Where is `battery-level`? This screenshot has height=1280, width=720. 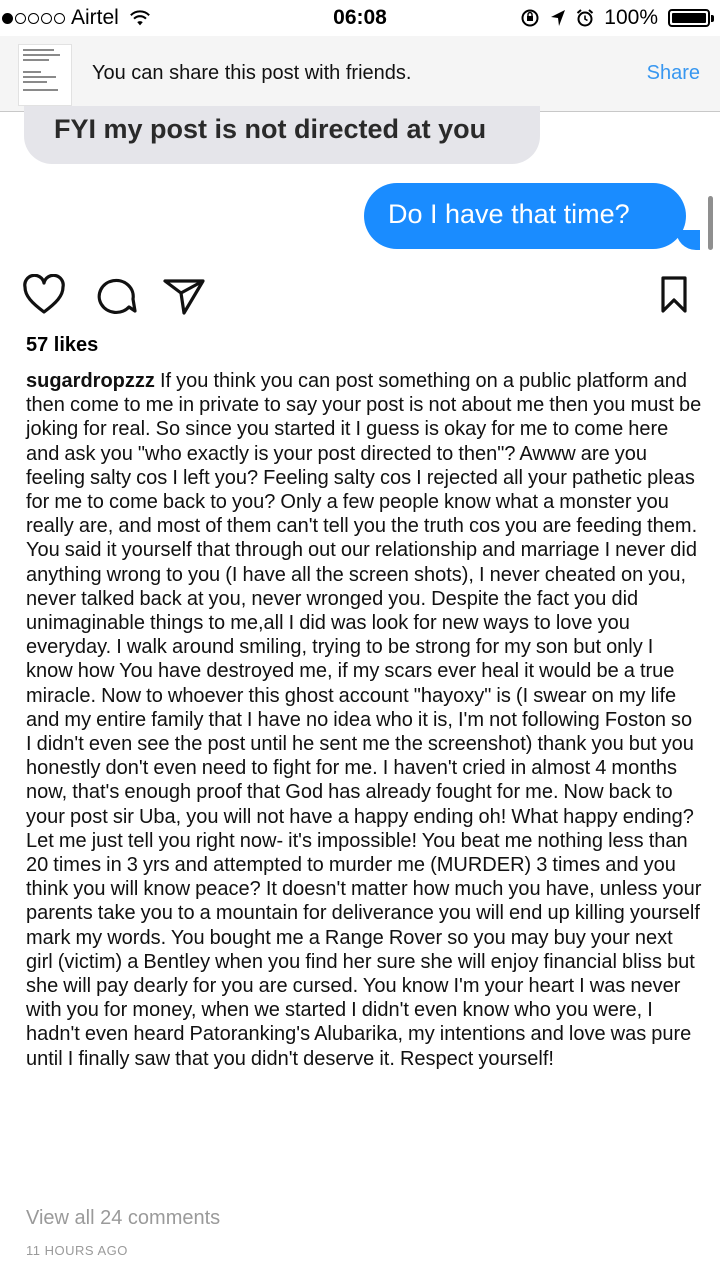 battery-level is located at coordinates (689, 18).